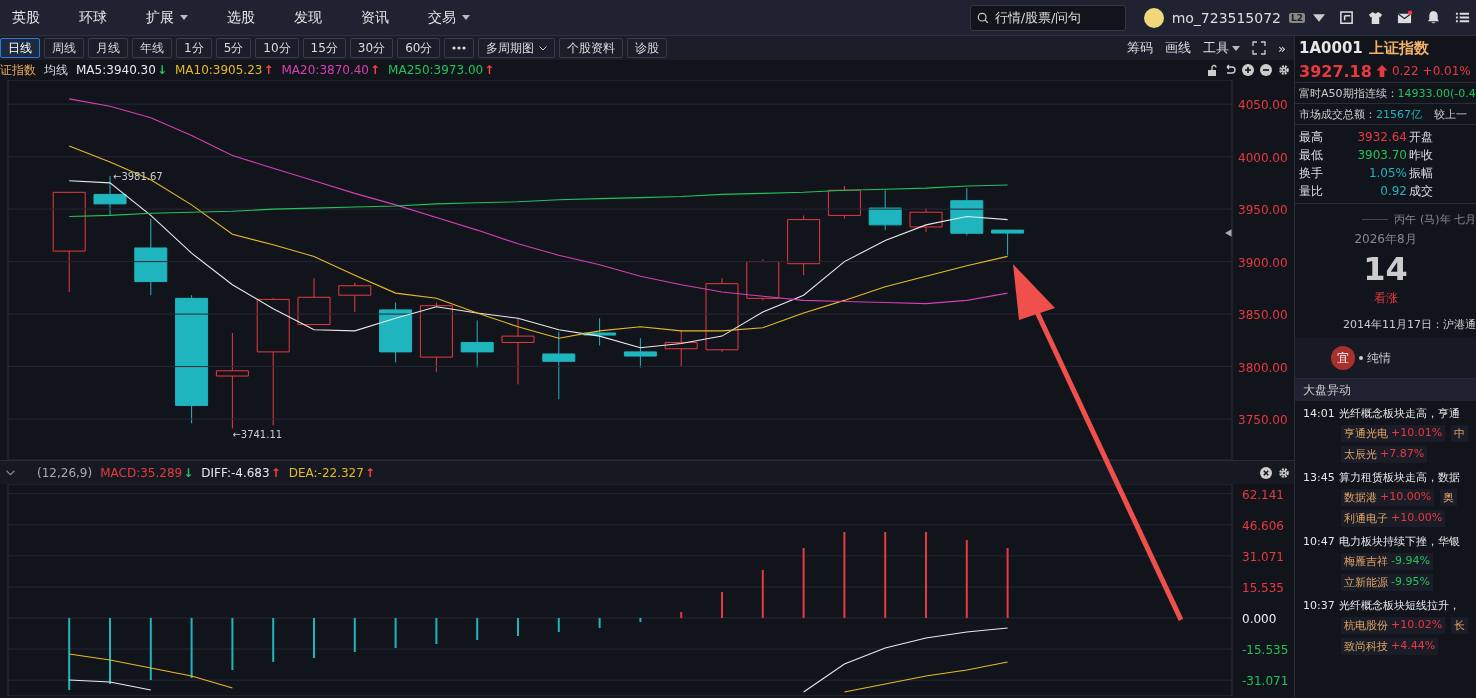  What do you see at coordinates (1404, 17) in the screenshot?
I see `mail-icon` at bounding box center [1404, 17].